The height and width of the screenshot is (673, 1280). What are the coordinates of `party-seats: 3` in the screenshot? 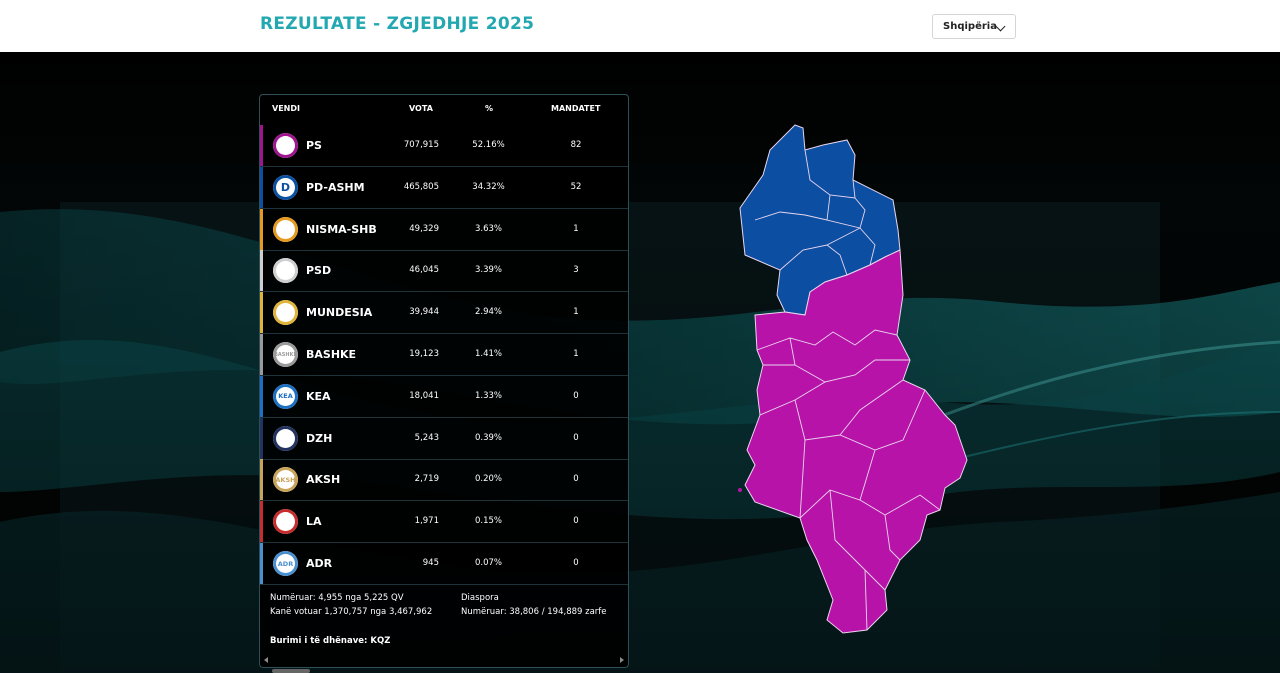 It's located at (576, 270).